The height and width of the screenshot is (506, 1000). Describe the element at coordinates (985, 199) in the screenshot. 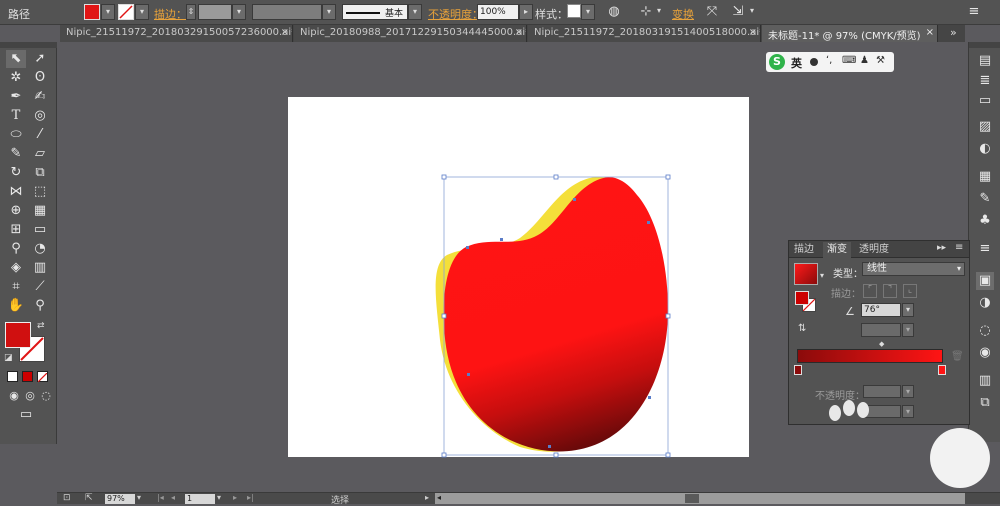

I see `brushes-panel-icon: ✎` at that location.